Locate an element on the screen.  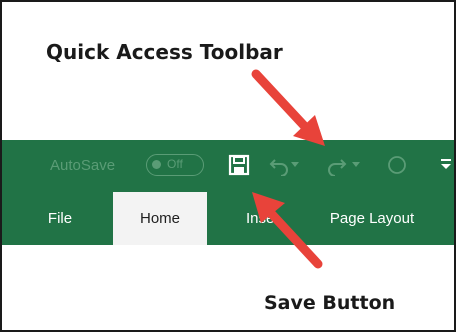
autosave-toggle: Off is located at coordinates (175, 165).